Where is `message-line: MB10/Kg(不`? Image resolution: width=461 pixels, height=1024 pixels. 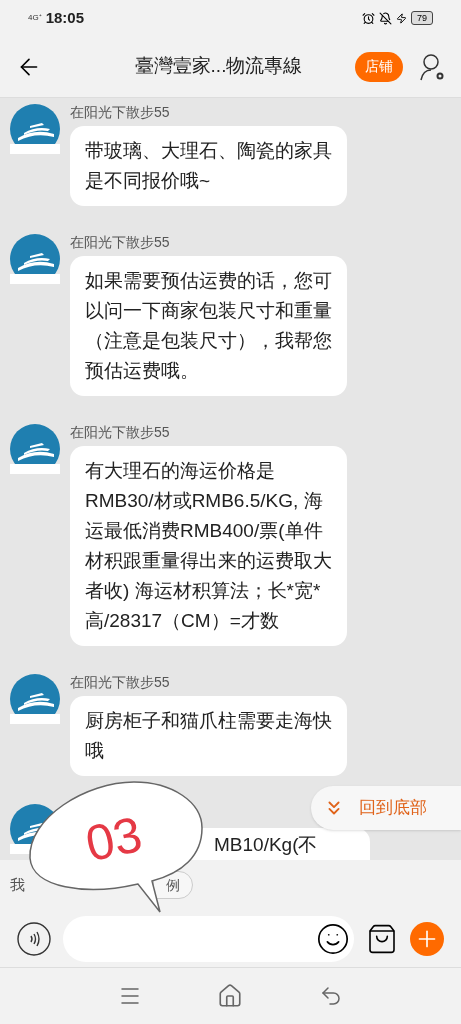 message-line: MB10/Kg(不 is located at coordinates (266, 845).